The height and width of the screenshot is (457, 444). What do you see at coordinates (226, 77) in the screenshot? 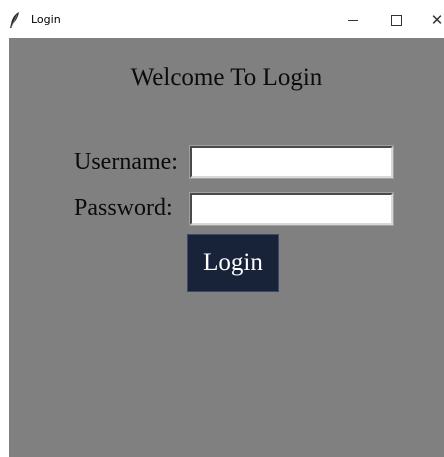
I see `welcome-heading: Welcome To Login` at bounding box center [226, 77].